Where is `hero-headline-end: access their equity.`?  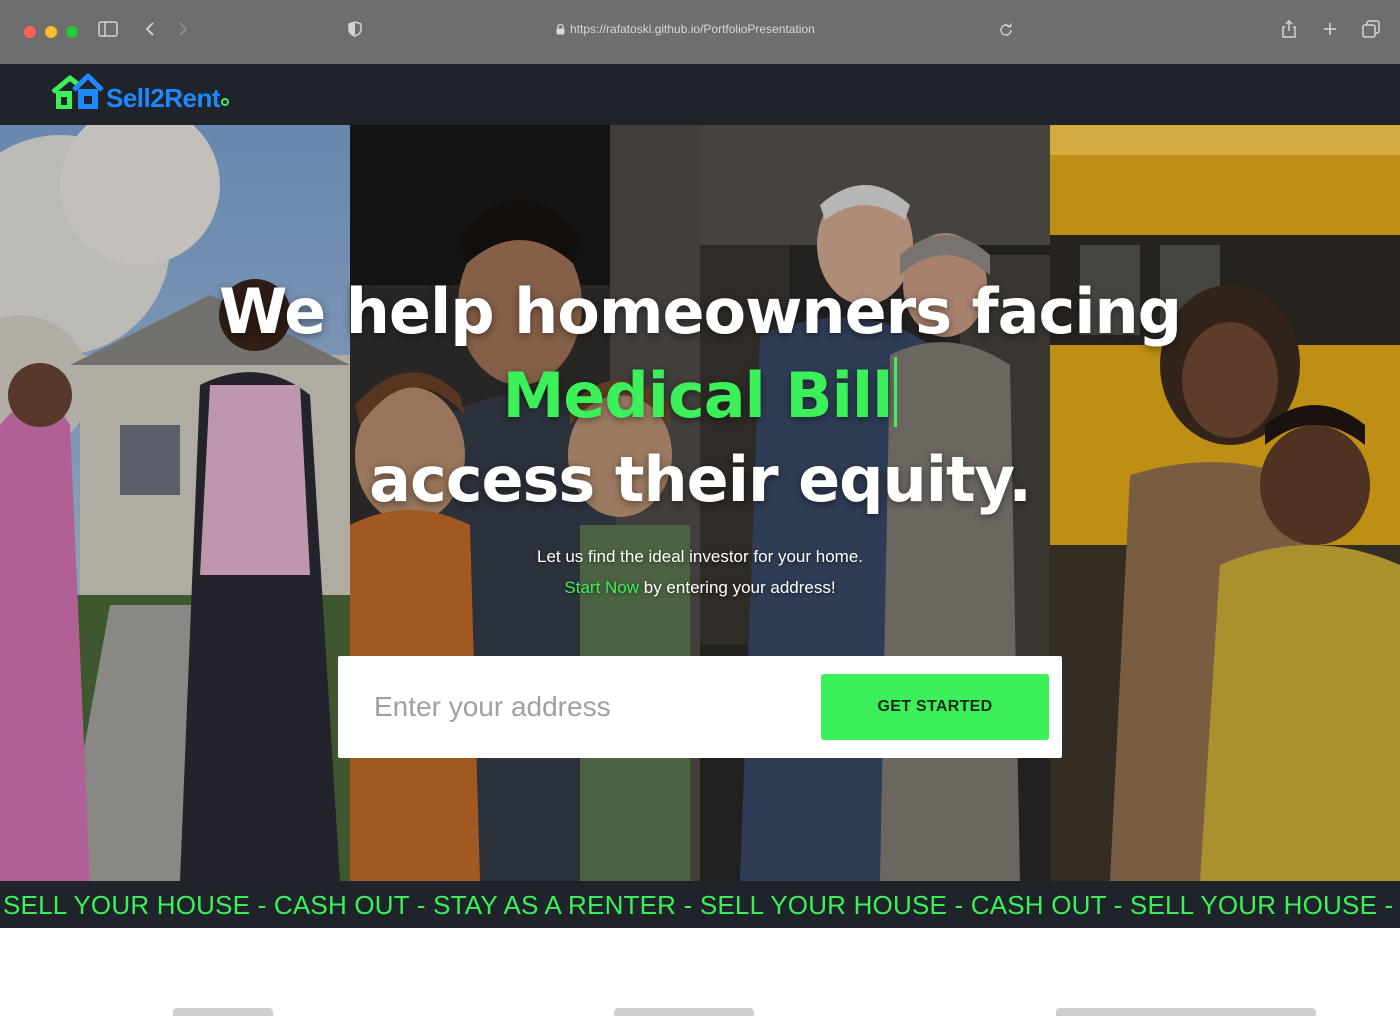 hero-headline-end: access their equity. is located at coordinates (700, 479).